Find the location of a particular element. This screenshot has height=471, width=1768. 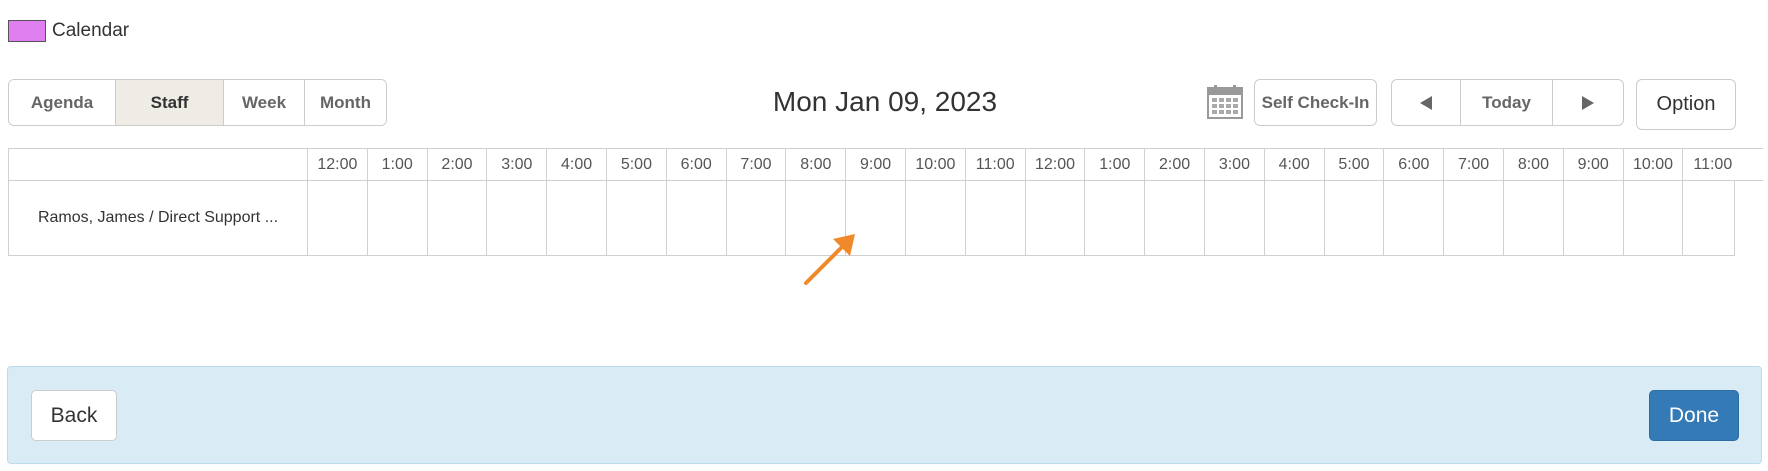

pointer-arrow-icon is located at coordinates (829, 259).